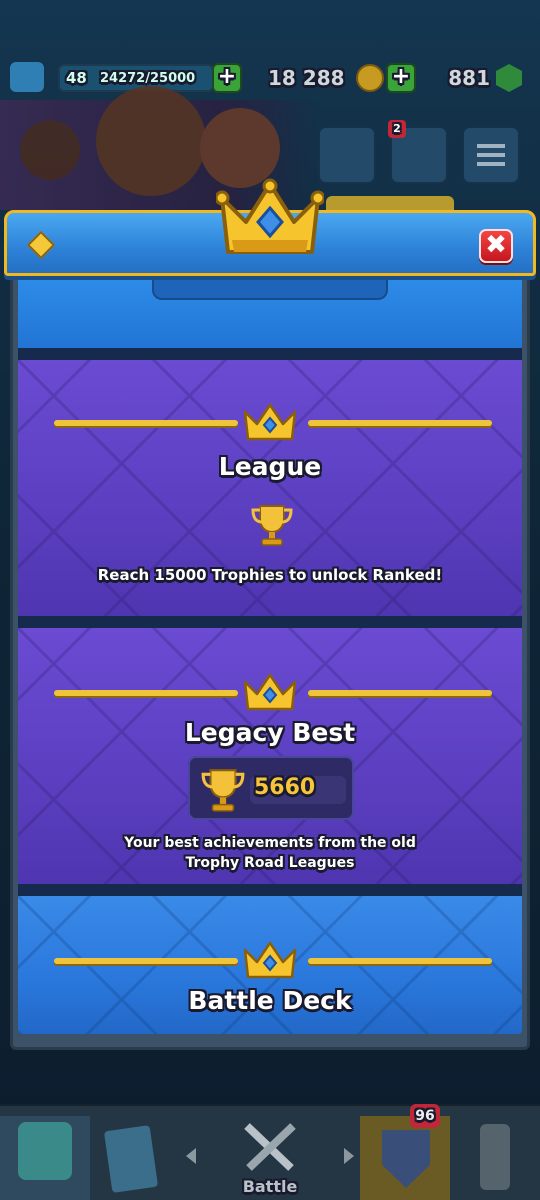  I want to click on battle-deck-title: Battle Deck, so click(270, 1000).